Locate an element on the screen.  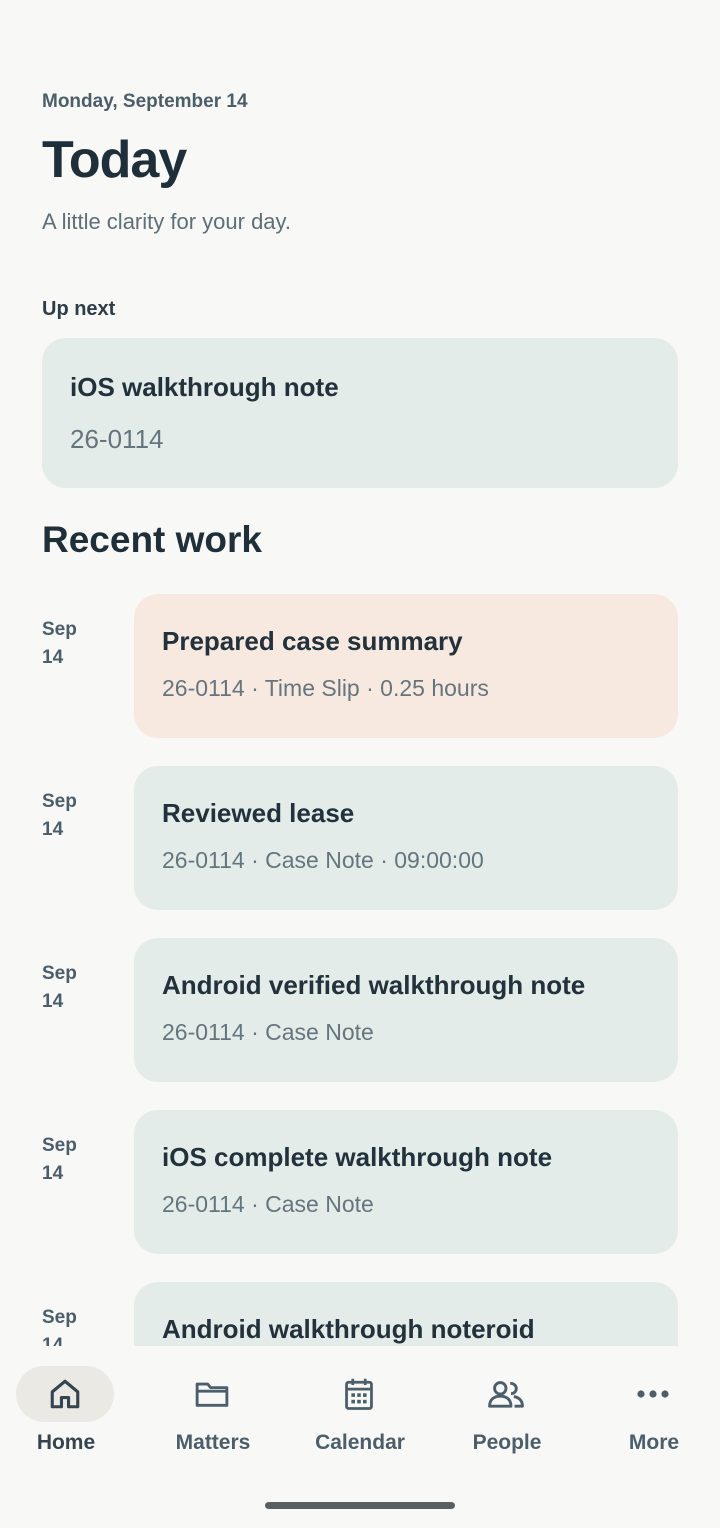
nav-pill-home is located at coordinates (65, 1394).